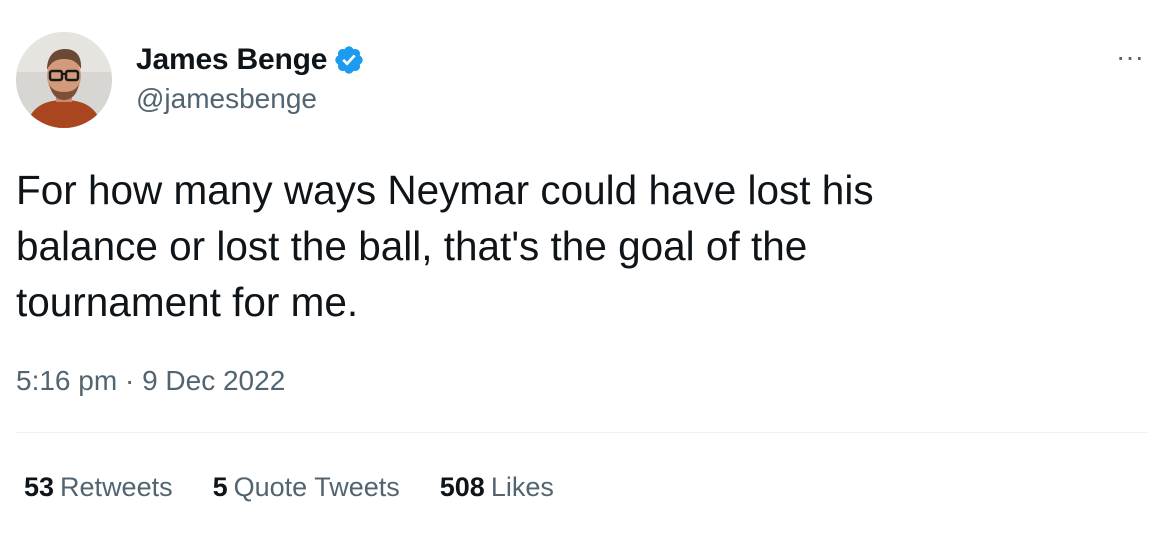 Image resolution: width=1170 pixels, height=538 pixels. What do you see at coordinates (462, 487) in the screenshot?
I see `likes-count: 508` at bounding box center [462, 487].